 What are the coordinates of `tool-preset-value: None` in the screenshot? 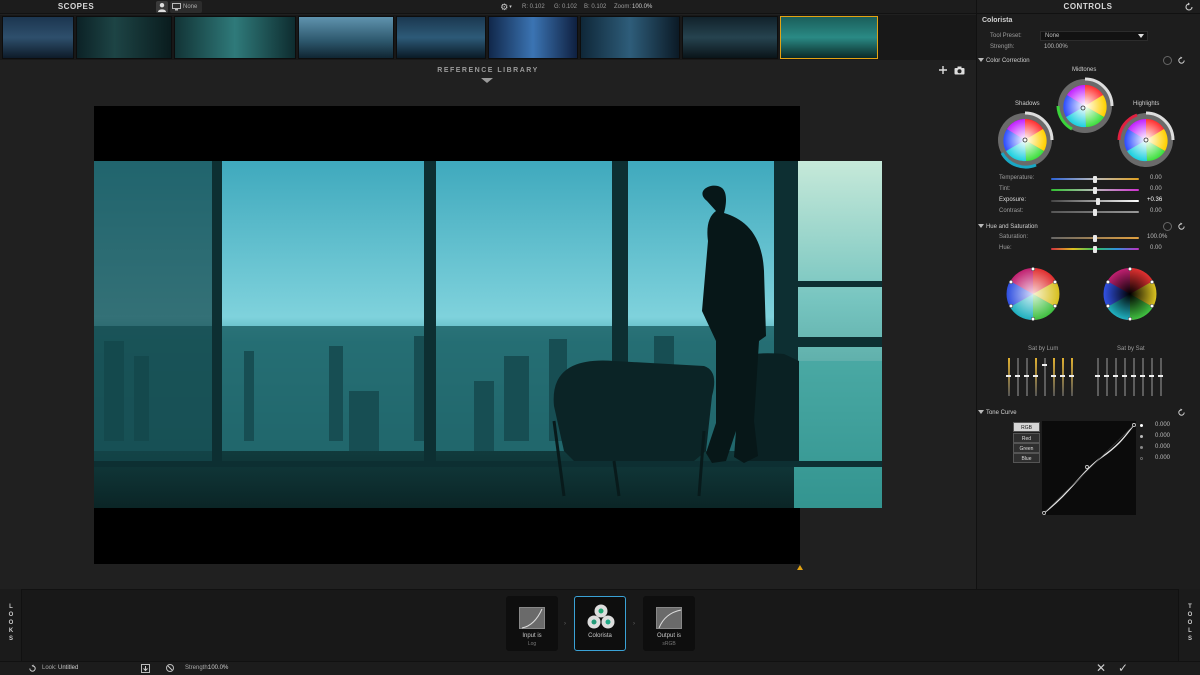 It's located at (1052, 36).